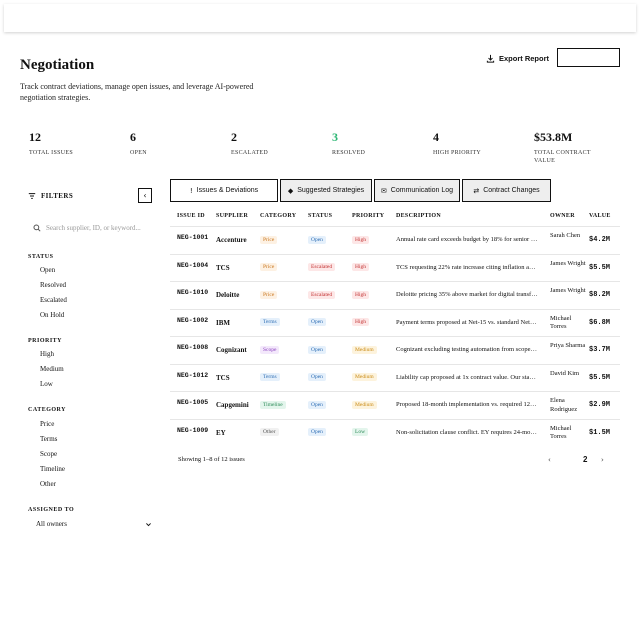 The height and width of the screenshot is (618, 640). What do you see at coordinates (417, 190) in the screenshot?
I see `tab-communication-log: ✉ Communication Log` at bounding box center [417, 190].